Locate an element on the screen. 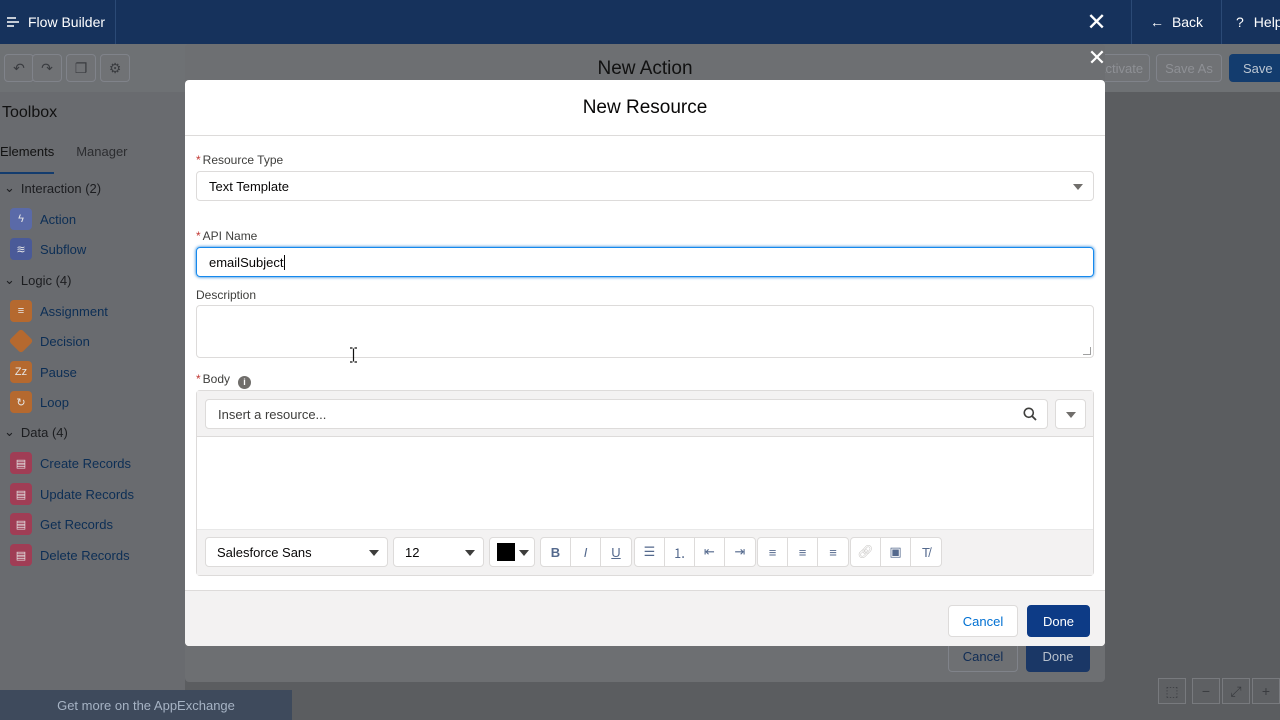 This screenshot has width=1280, height=720. description-textarea is located at coordinates (645, 331).